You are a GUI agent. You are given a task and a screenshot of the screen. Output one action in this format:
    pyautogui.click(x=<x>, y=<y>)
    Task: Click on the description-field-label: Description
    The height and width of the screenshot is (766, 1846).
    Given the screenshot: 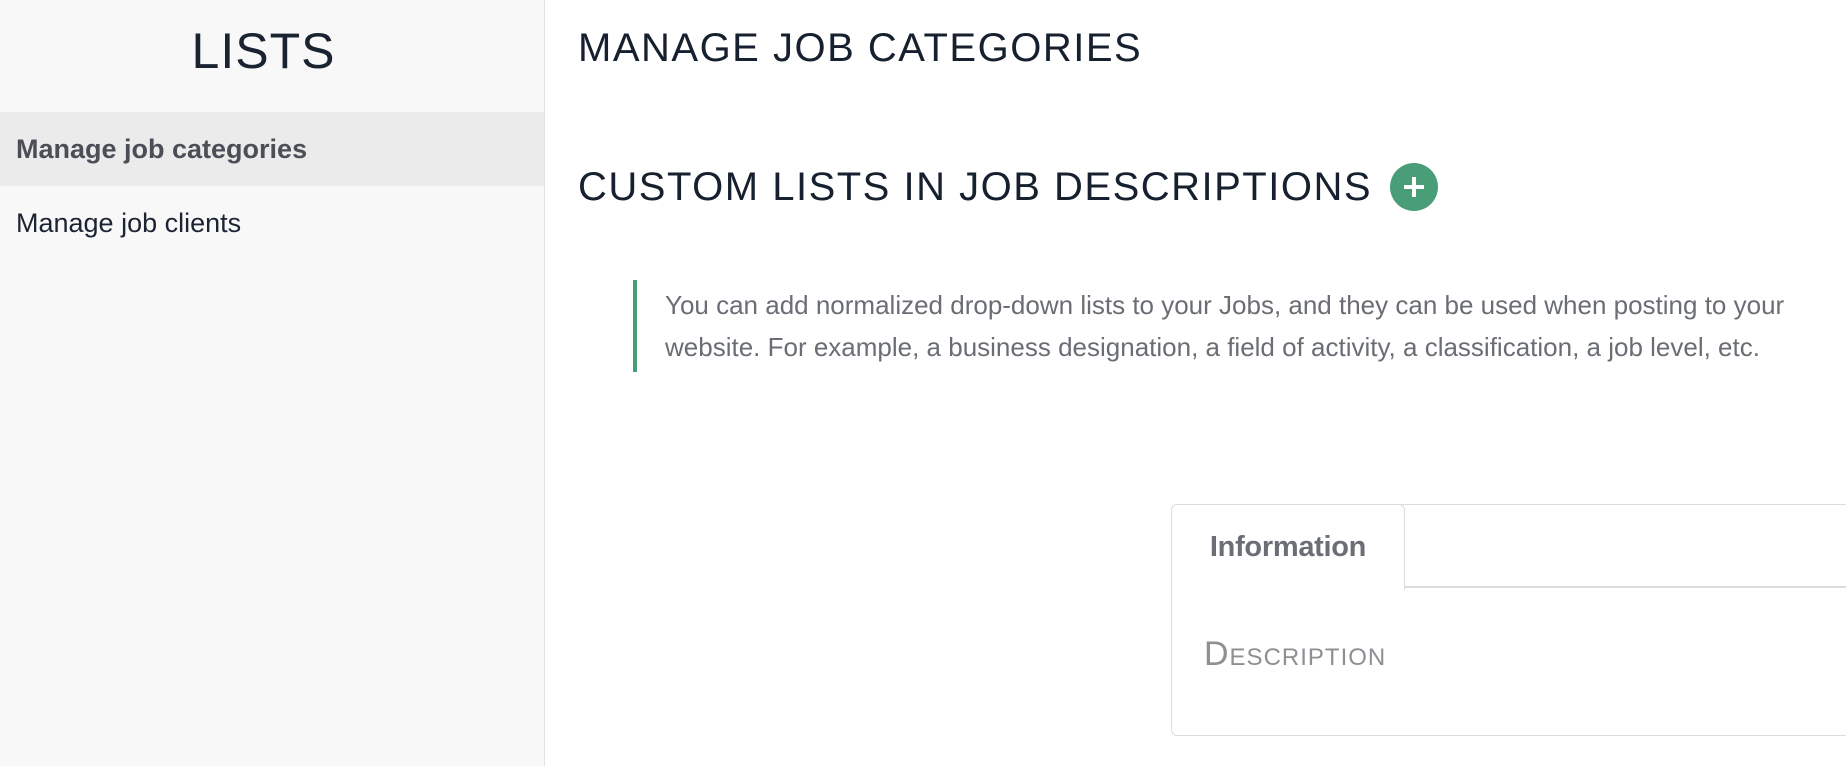 What is the action you would take?
    pyautogui.click(x=1295, y=654)
    